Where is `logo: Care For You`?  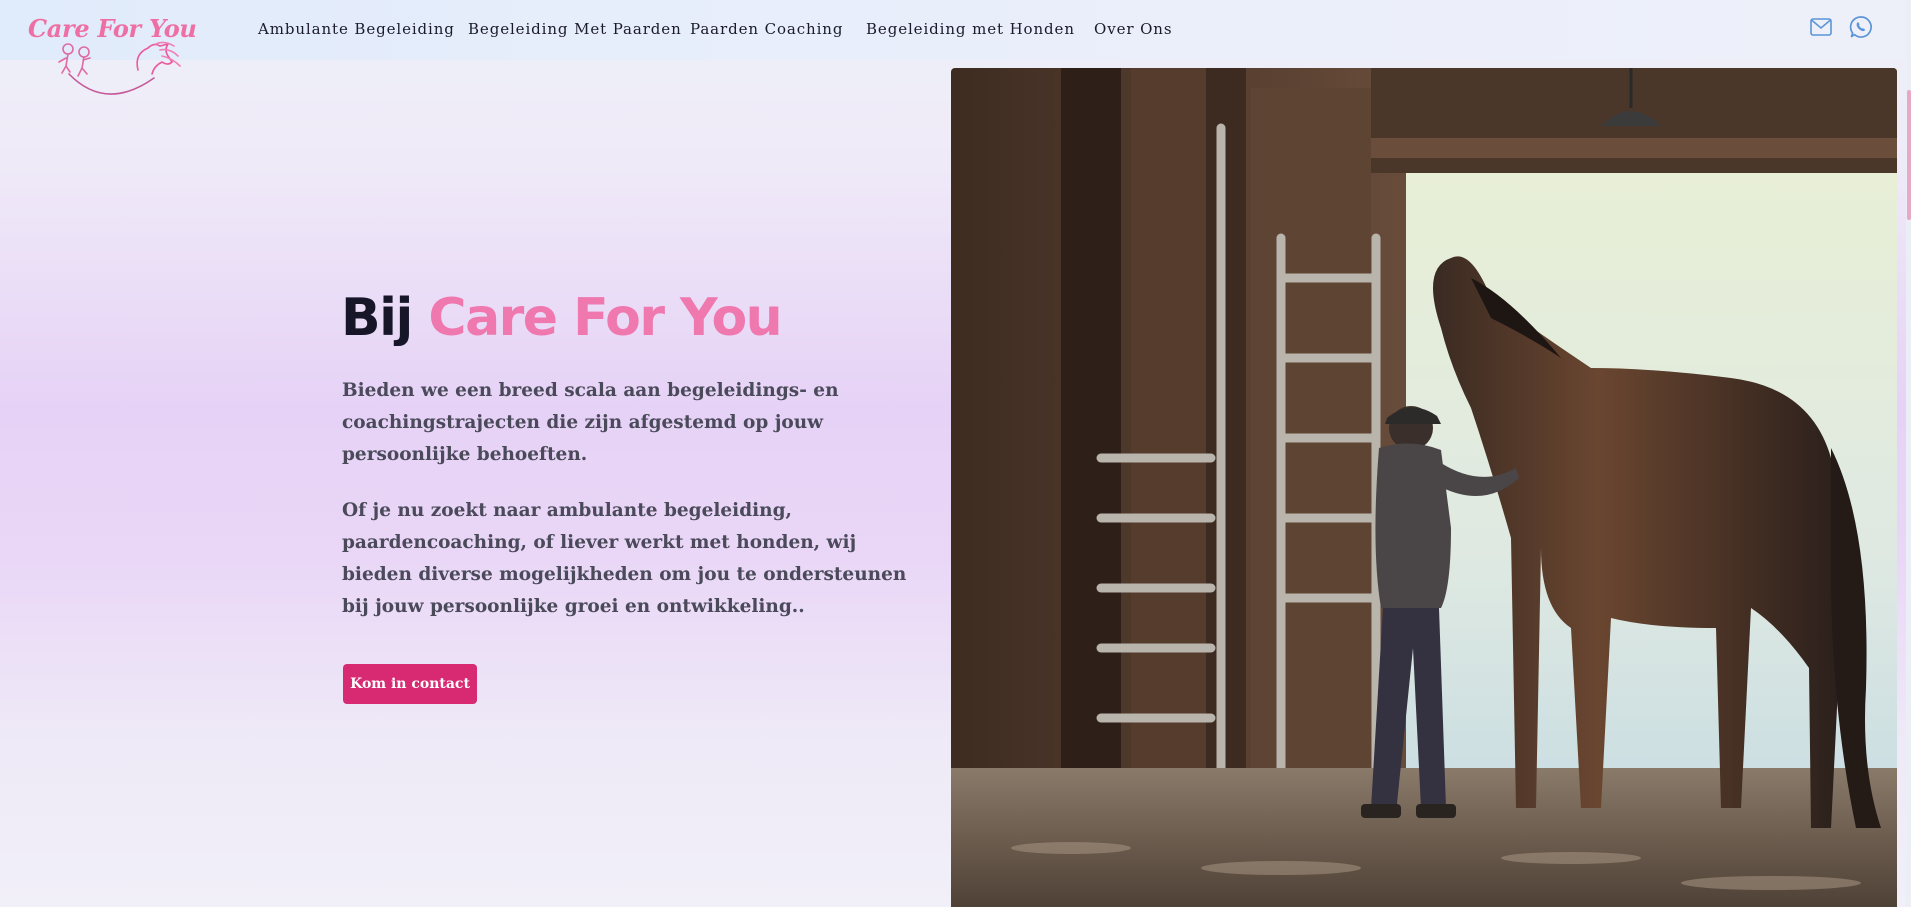 logo: Care For You is located at coordinates (109, 58).